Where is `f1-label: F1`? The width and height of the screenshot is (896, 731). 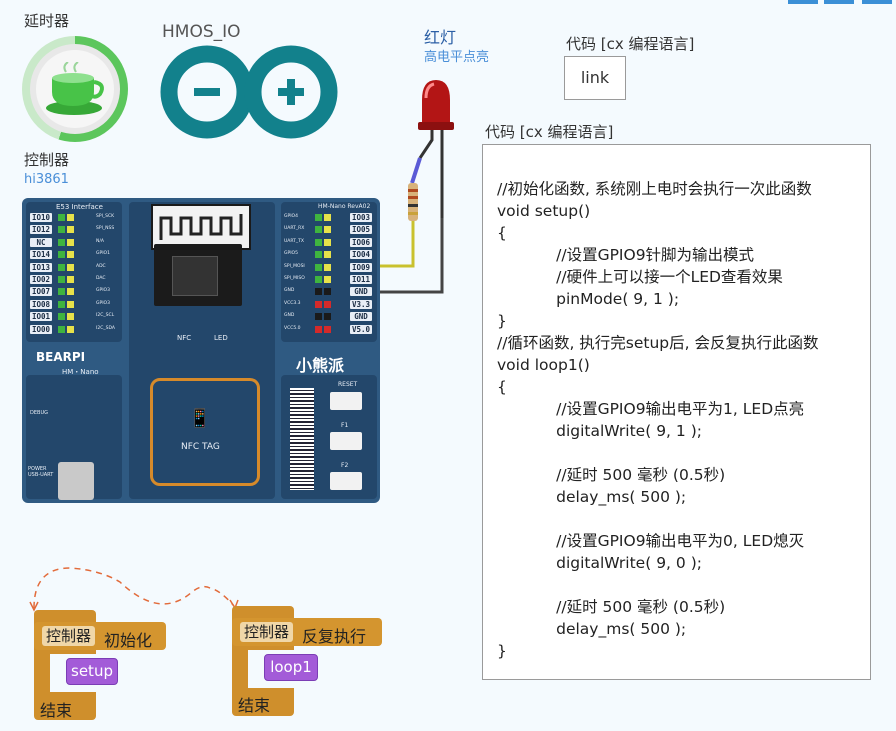 f1-label: F1 is located at coordinates (345, 425).